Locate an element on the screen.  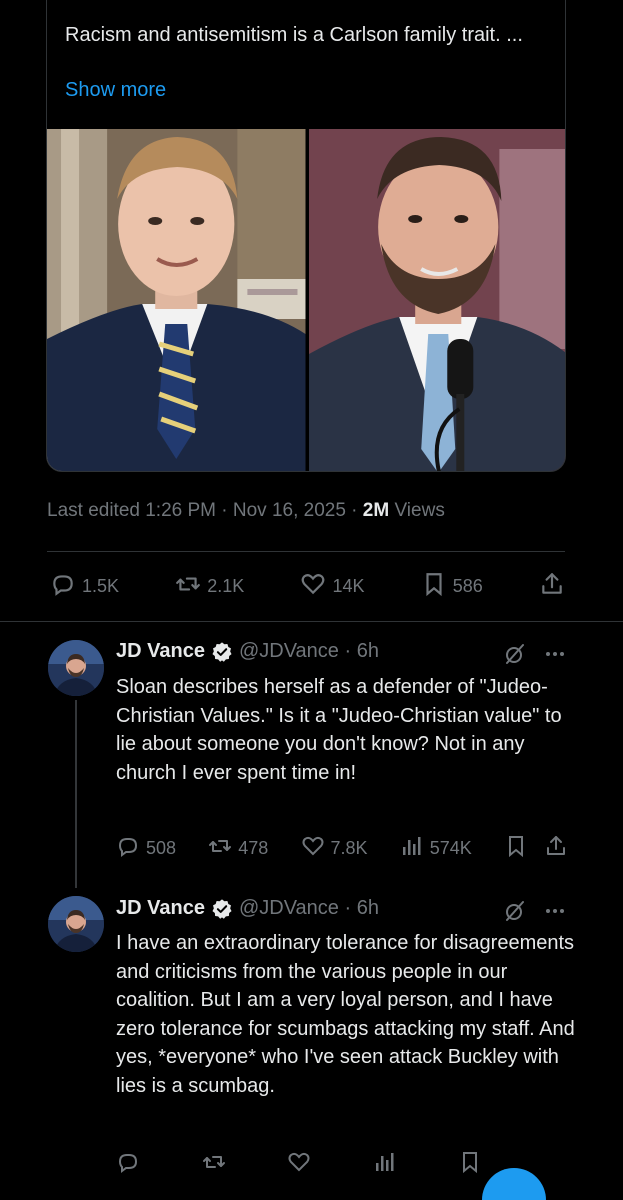
reply-action-bar: 508 478 7.8K 574K is located at coordinates (342, 848).